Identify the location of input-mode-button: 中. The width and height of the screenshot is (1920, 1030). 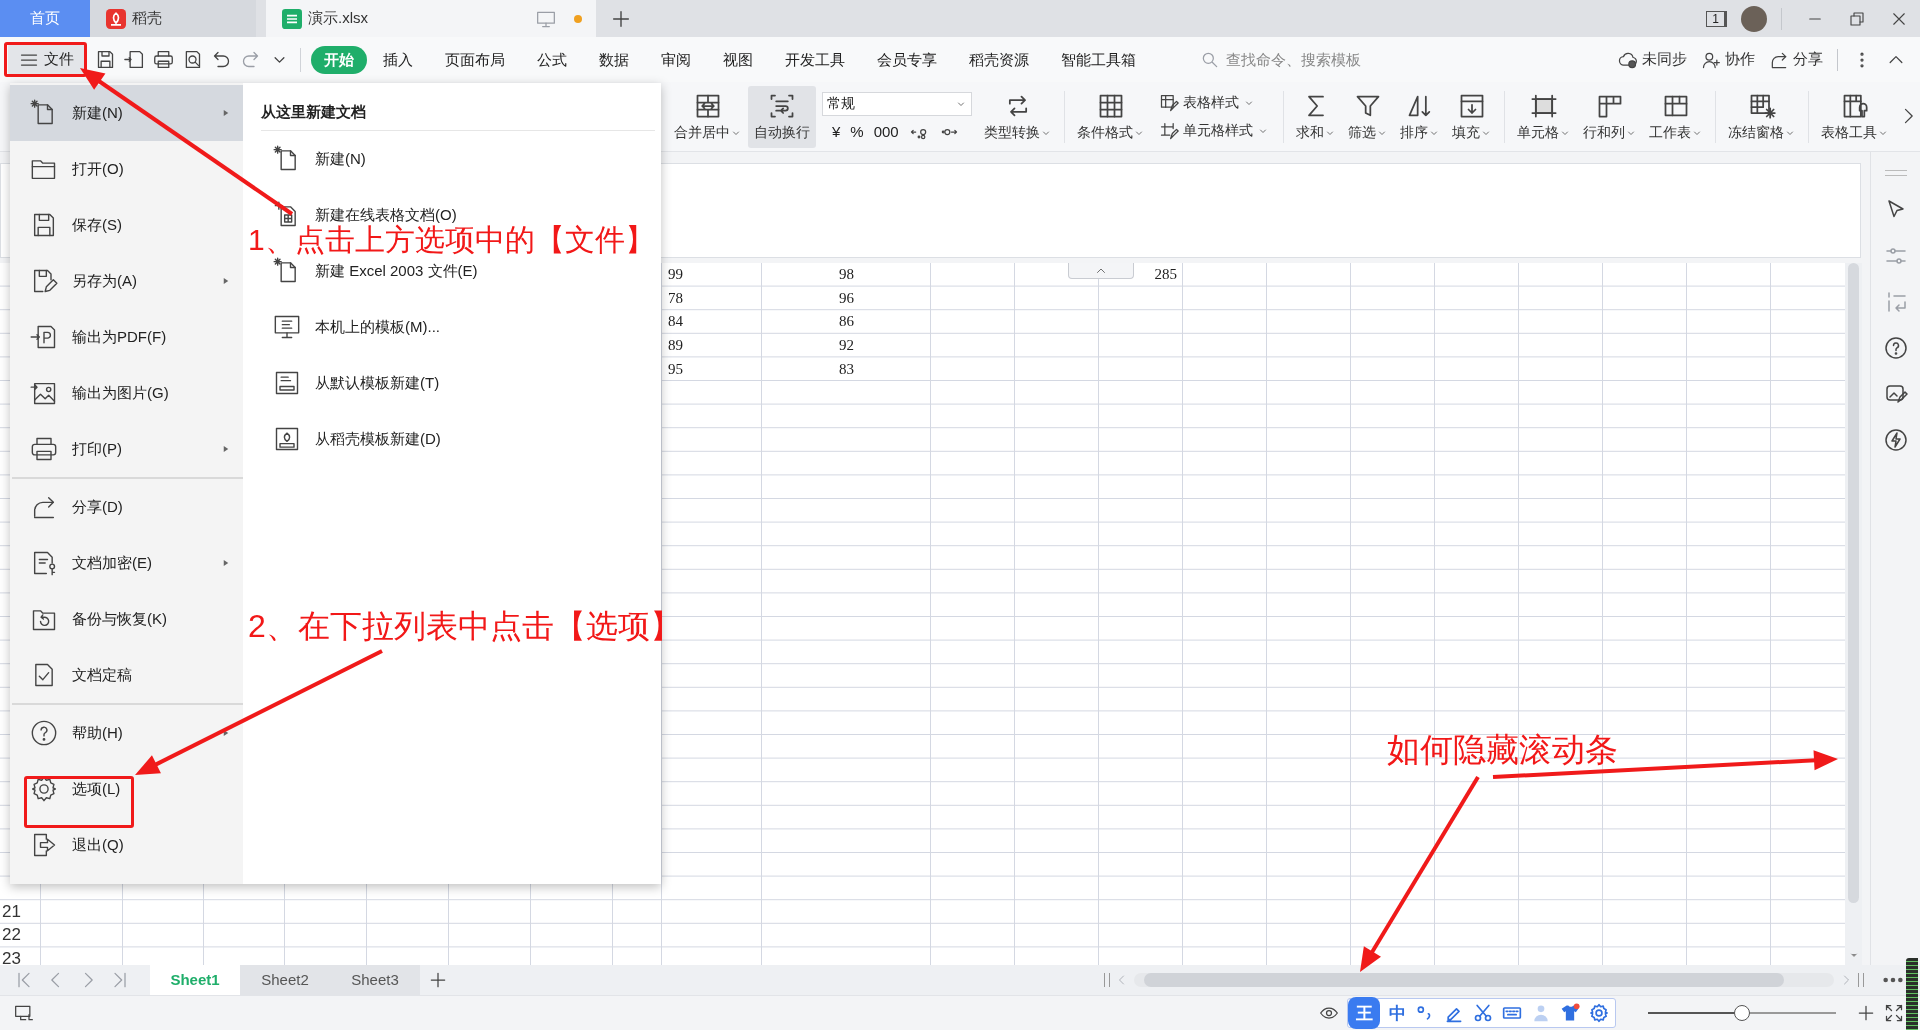
(1397, 1013).